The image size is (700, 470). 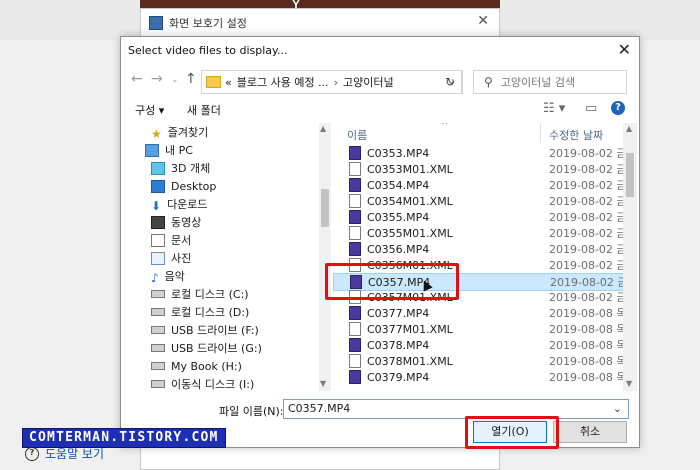 I want to click on file-list-scrollbar: ▲ ▼, so click(x=630, y=257).